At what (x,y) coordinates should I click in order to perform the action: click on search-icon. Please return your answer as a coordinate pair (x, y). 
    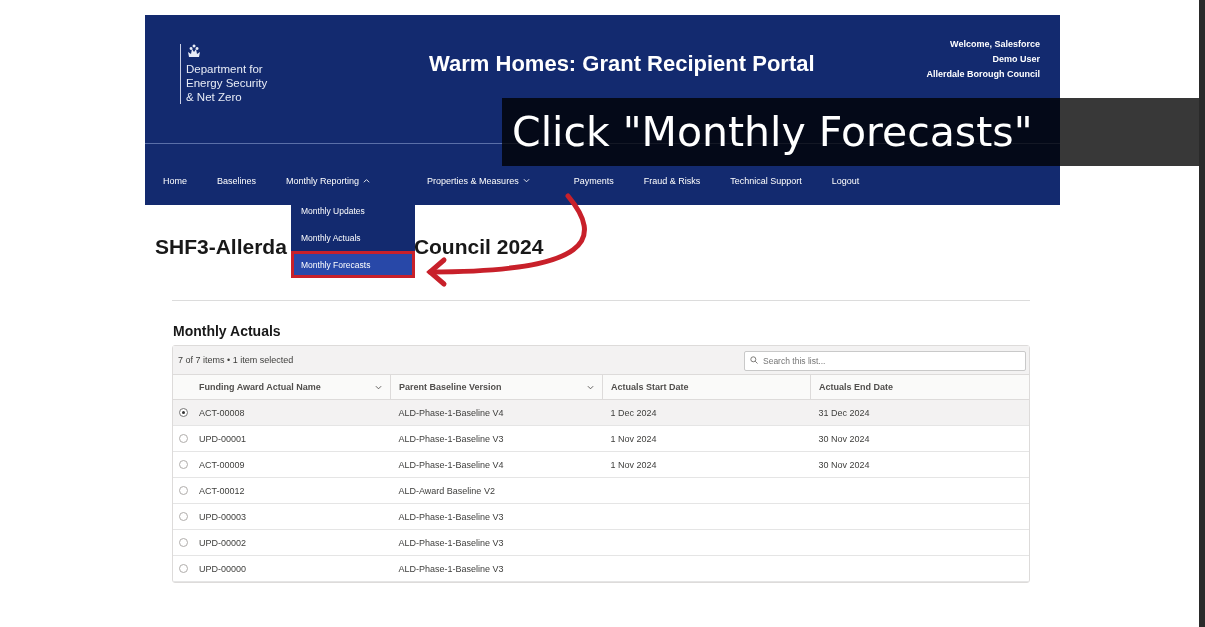
    Looking at the image, I should click on (754, 360).